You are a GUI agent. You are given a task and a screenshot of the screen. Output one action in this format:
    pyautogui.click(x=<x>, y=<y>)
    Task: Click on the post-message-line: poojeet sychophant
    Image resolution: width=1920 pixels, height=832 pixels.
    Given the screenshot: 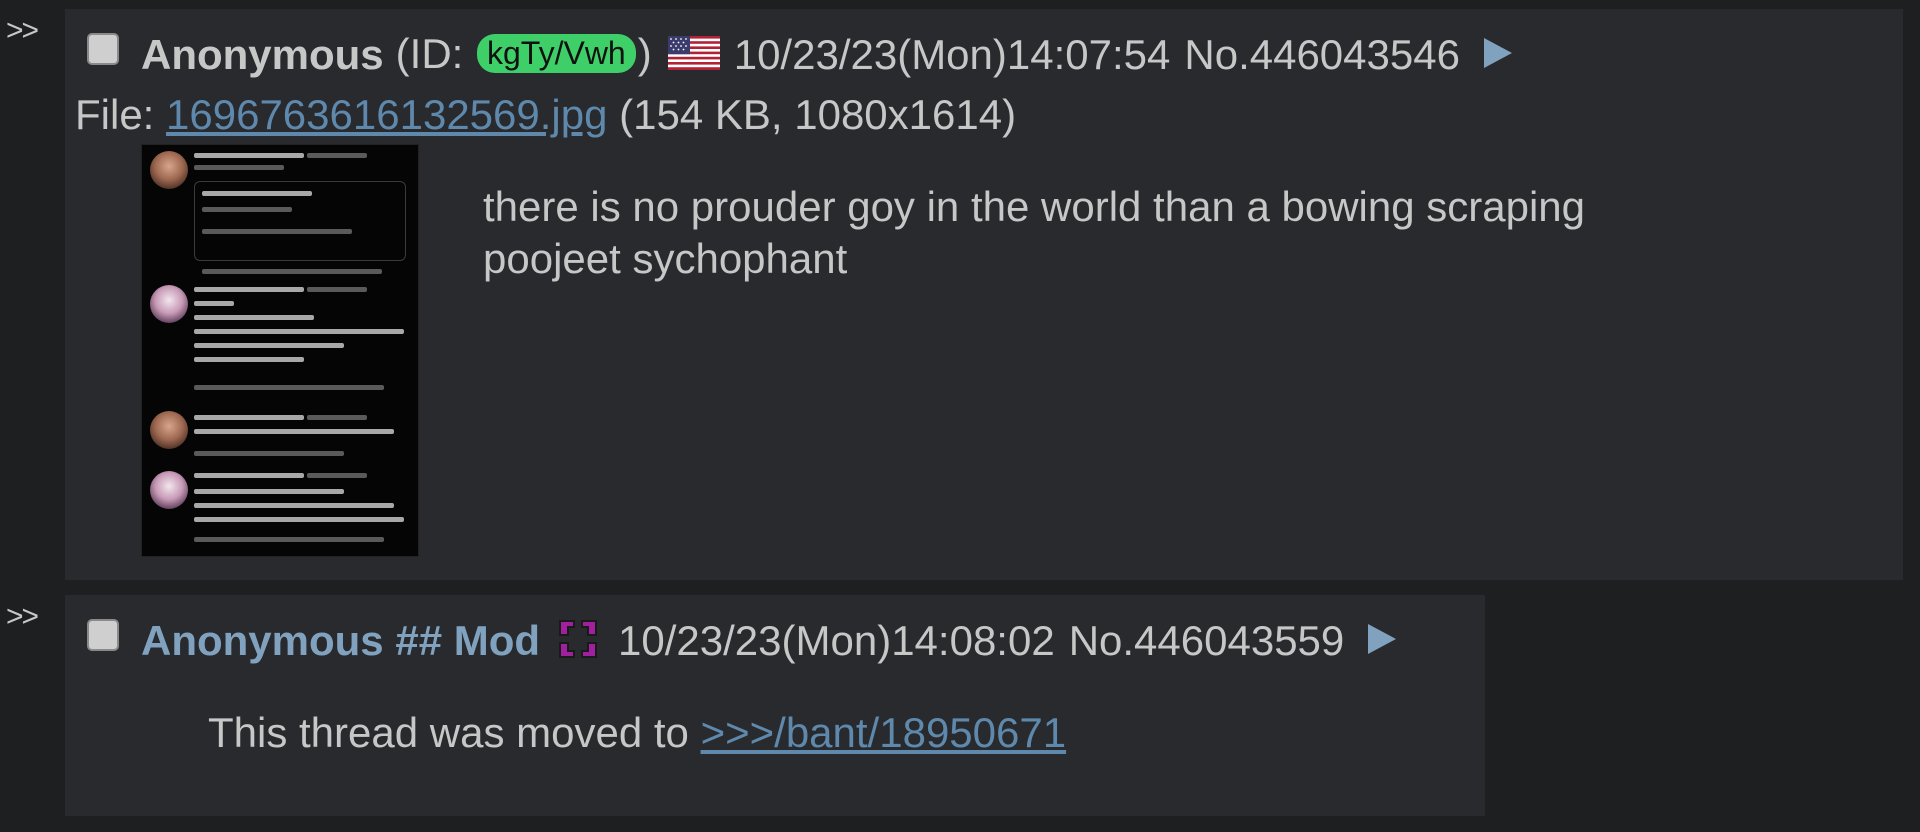 What is the action you would take?
    pyautogui.click(x=665, y=258)
    